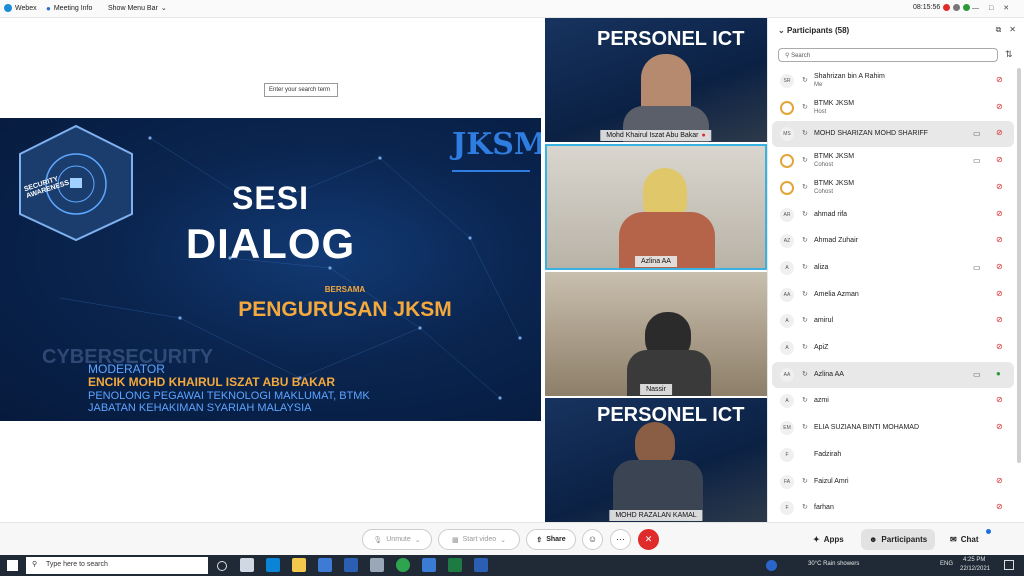 The width and height of the screenshot is (1024, 576). Describe the element at coordinates (787, 428) in the screenshot. I see `avatar: EM` at that location.